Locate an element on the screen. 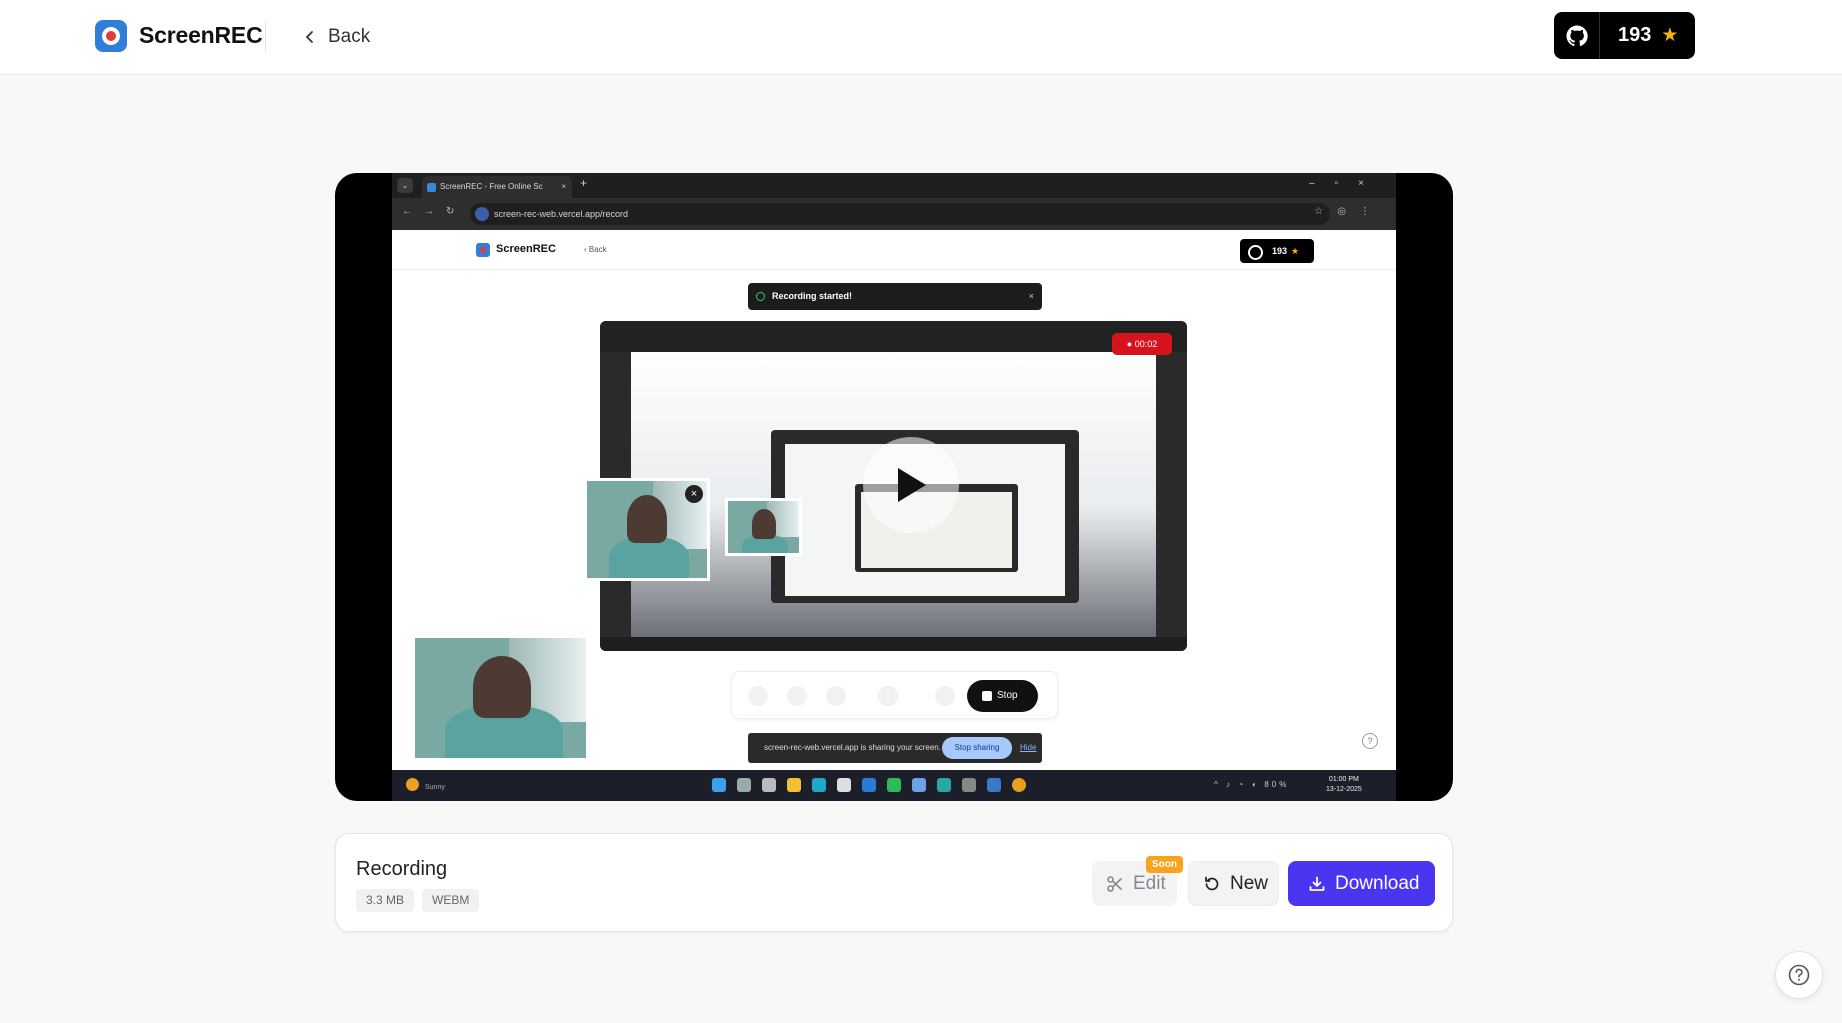 This screenshot has width=1842, height=1023. file-format-badge: WEBM is located at coordinates (451, 900).